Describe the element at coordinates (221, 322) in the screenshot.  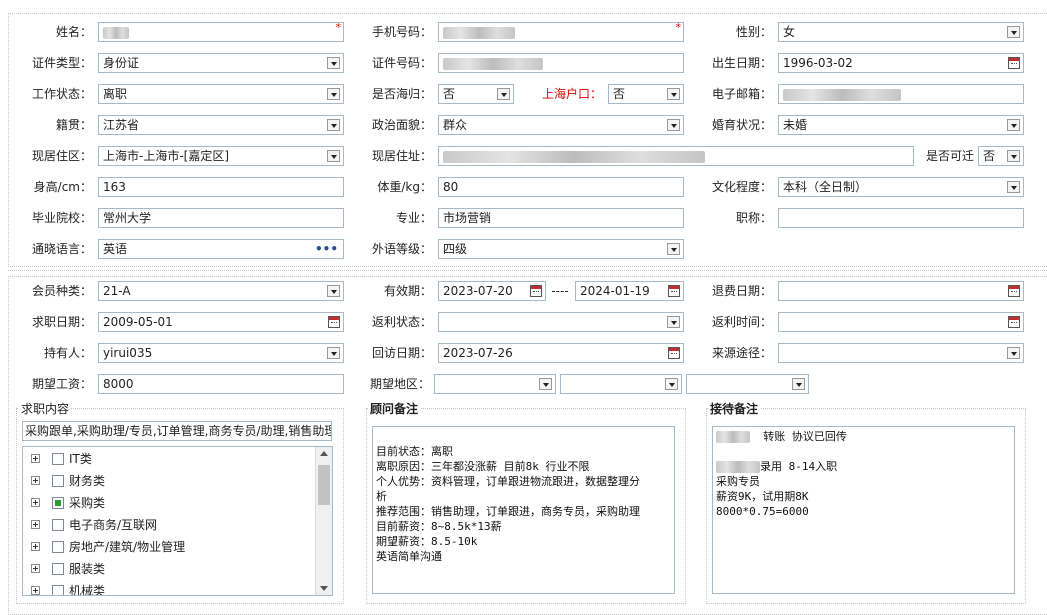
I see `job-date-field: 2009-05-01` at that location.